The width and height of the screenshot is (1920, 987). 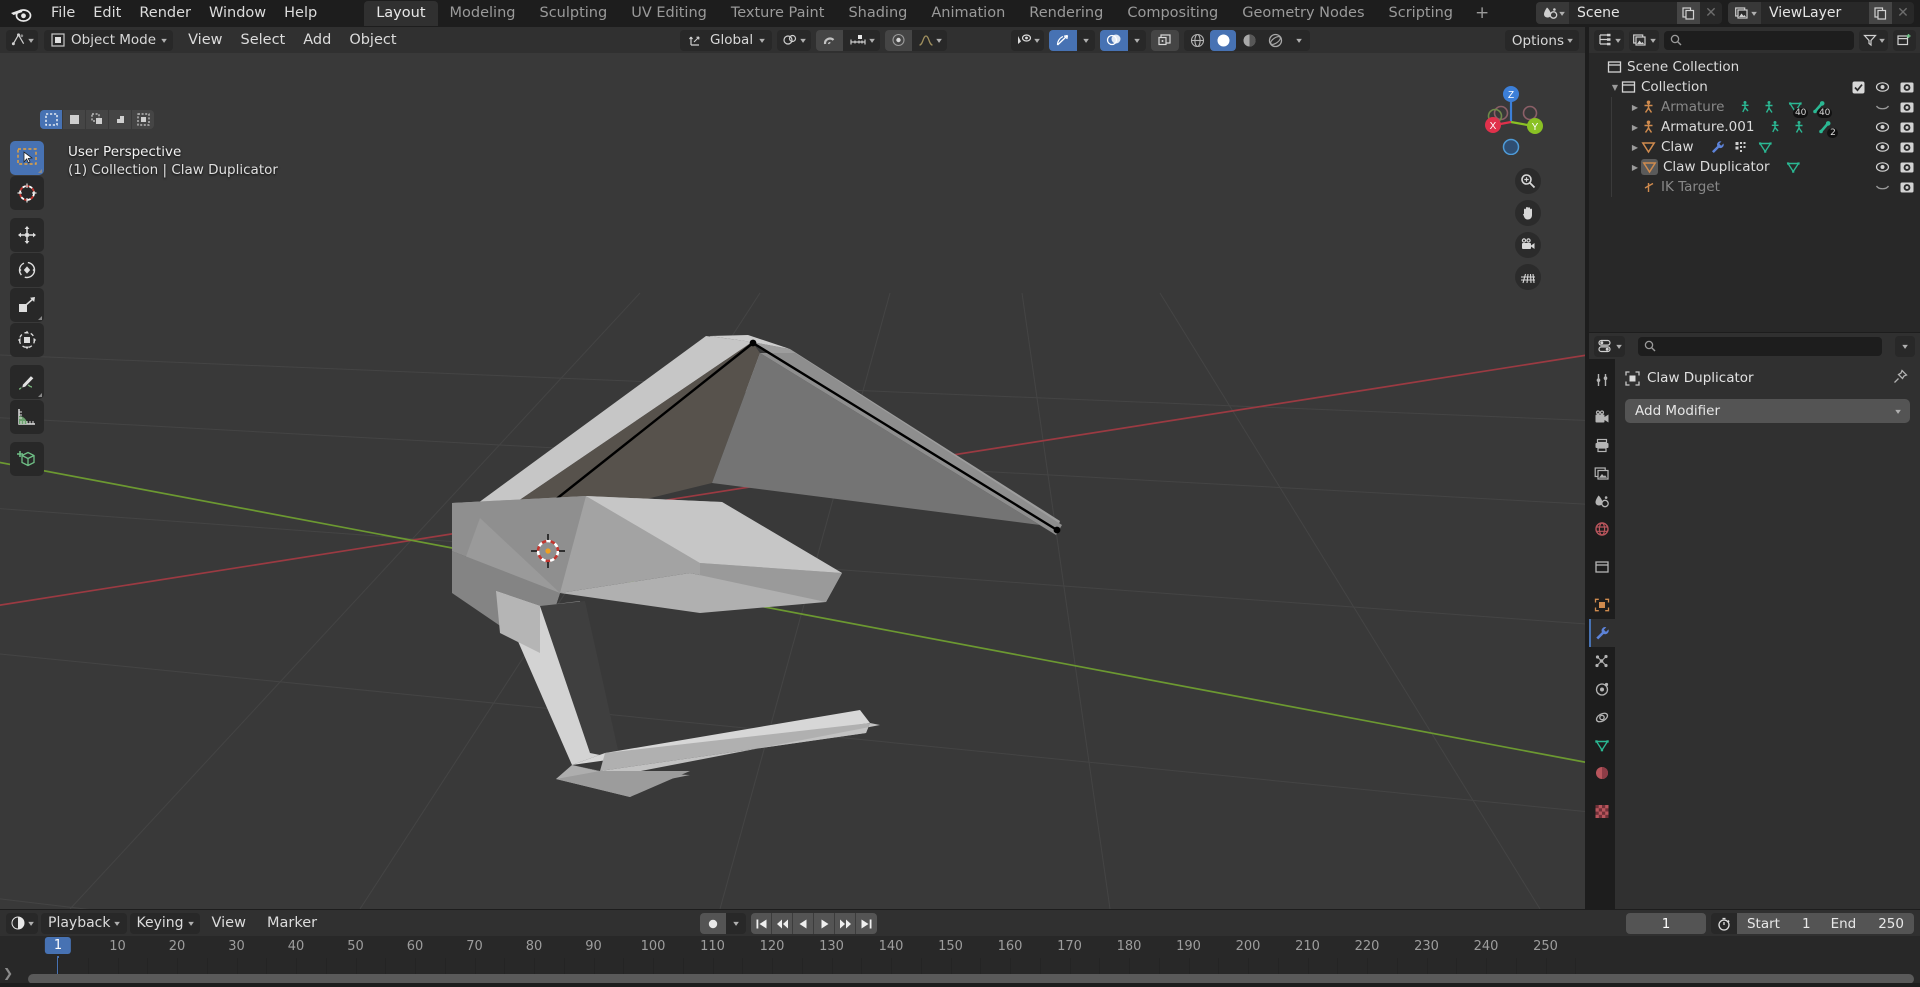 I want to click on workspace-tab-compositing: Compositing, so click(x=1172, y=14).